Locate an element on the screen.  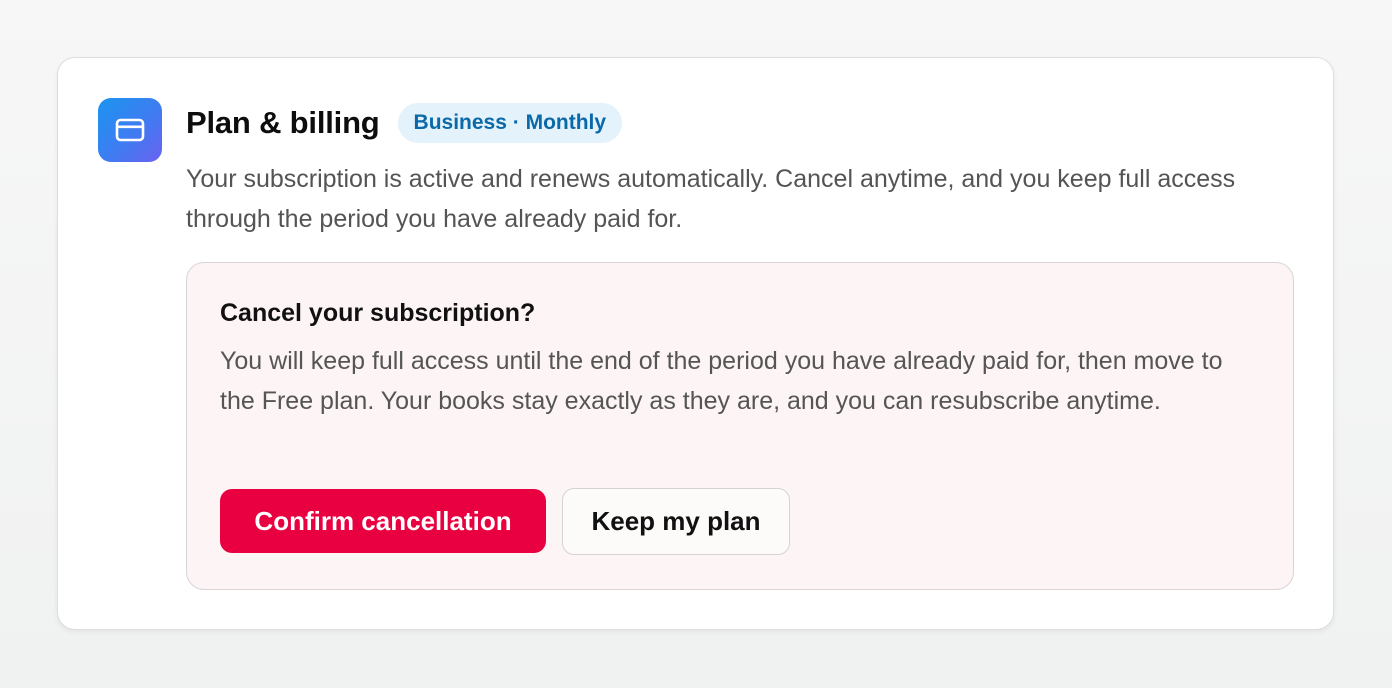
confirm-cancellation-button: Confirm cancellation is located at coordinates (383, 521).